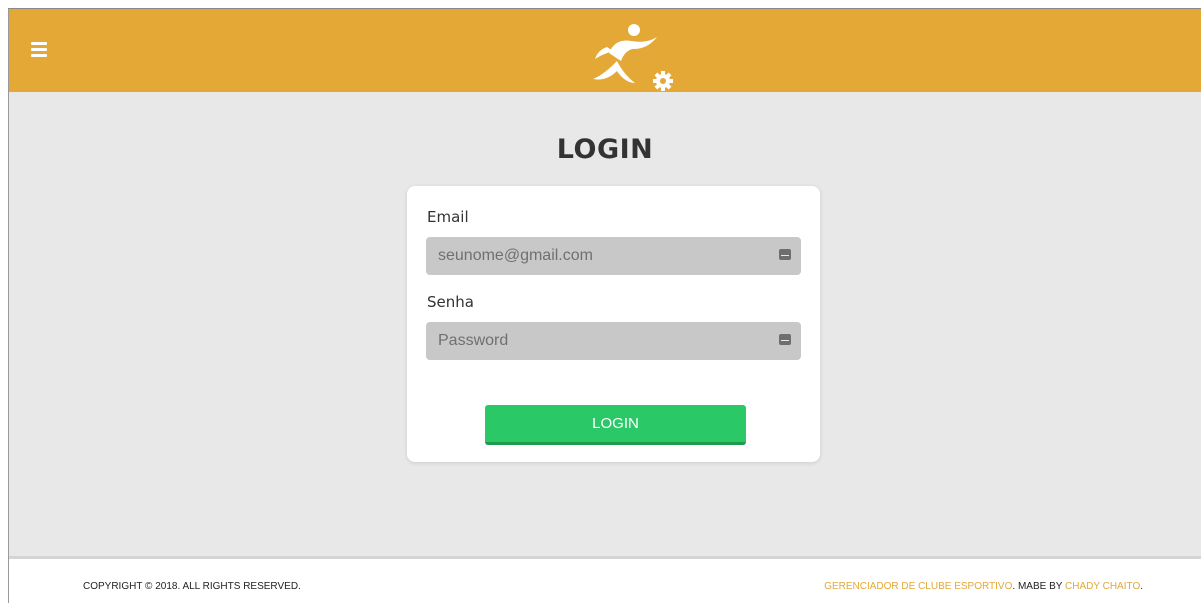  What do you see at coordinates (1039, 586) in the screenshot?
I see `made-by-text: . MABE BY` at bounding box center [1039, 586].